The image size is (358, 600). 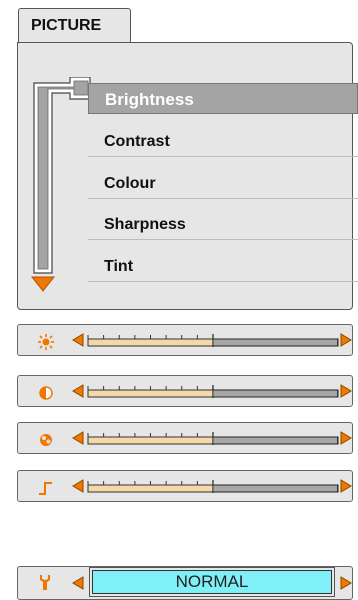 I want to click on brightness-slider-row, so click(x=185, y=340).